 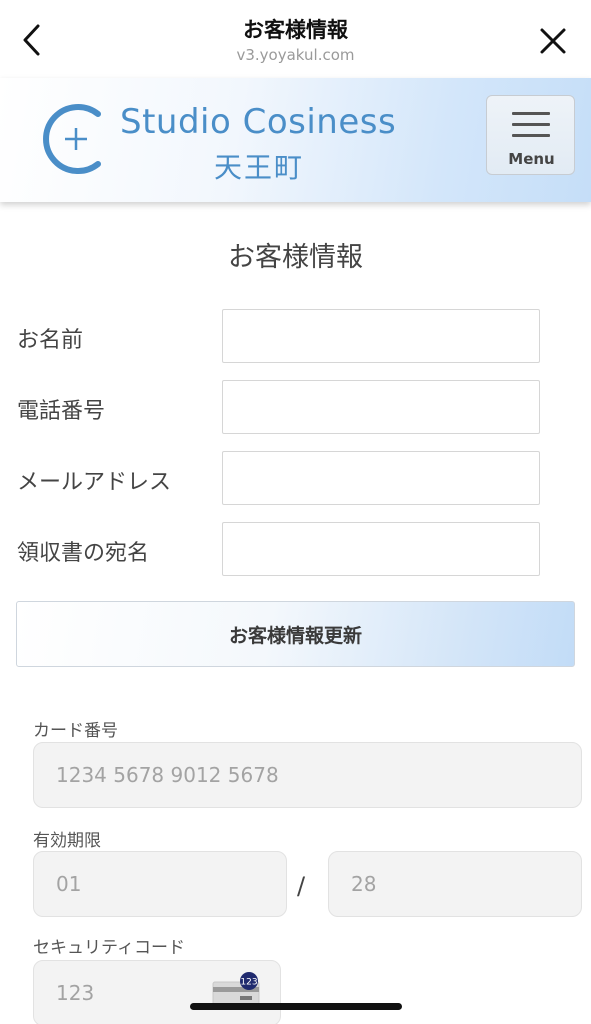 What do you see at coordinates (61, 411) in the screenshot?
I see `phone-label: 電話番号` at bounding box center [61, 411].